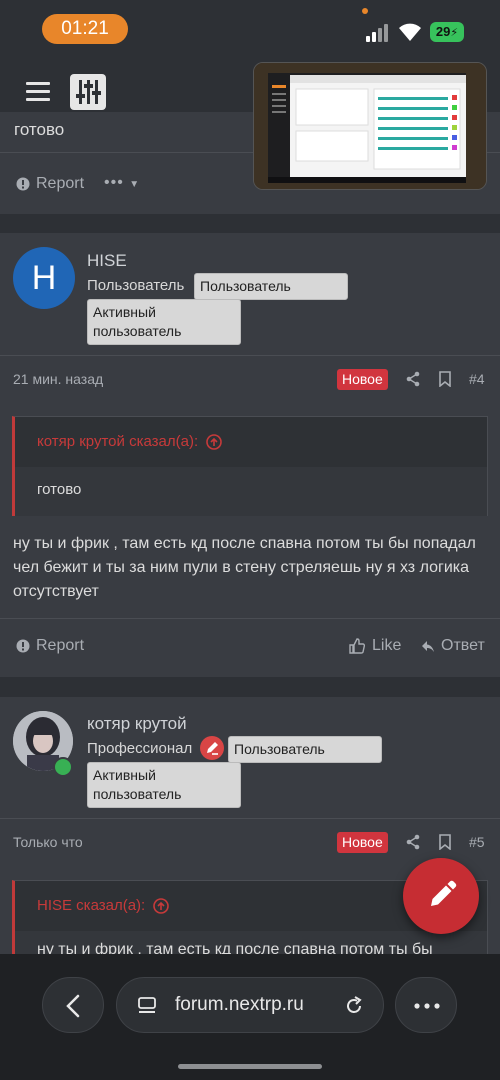  I want to click on post-author-username: HISE, so click(107, 261).